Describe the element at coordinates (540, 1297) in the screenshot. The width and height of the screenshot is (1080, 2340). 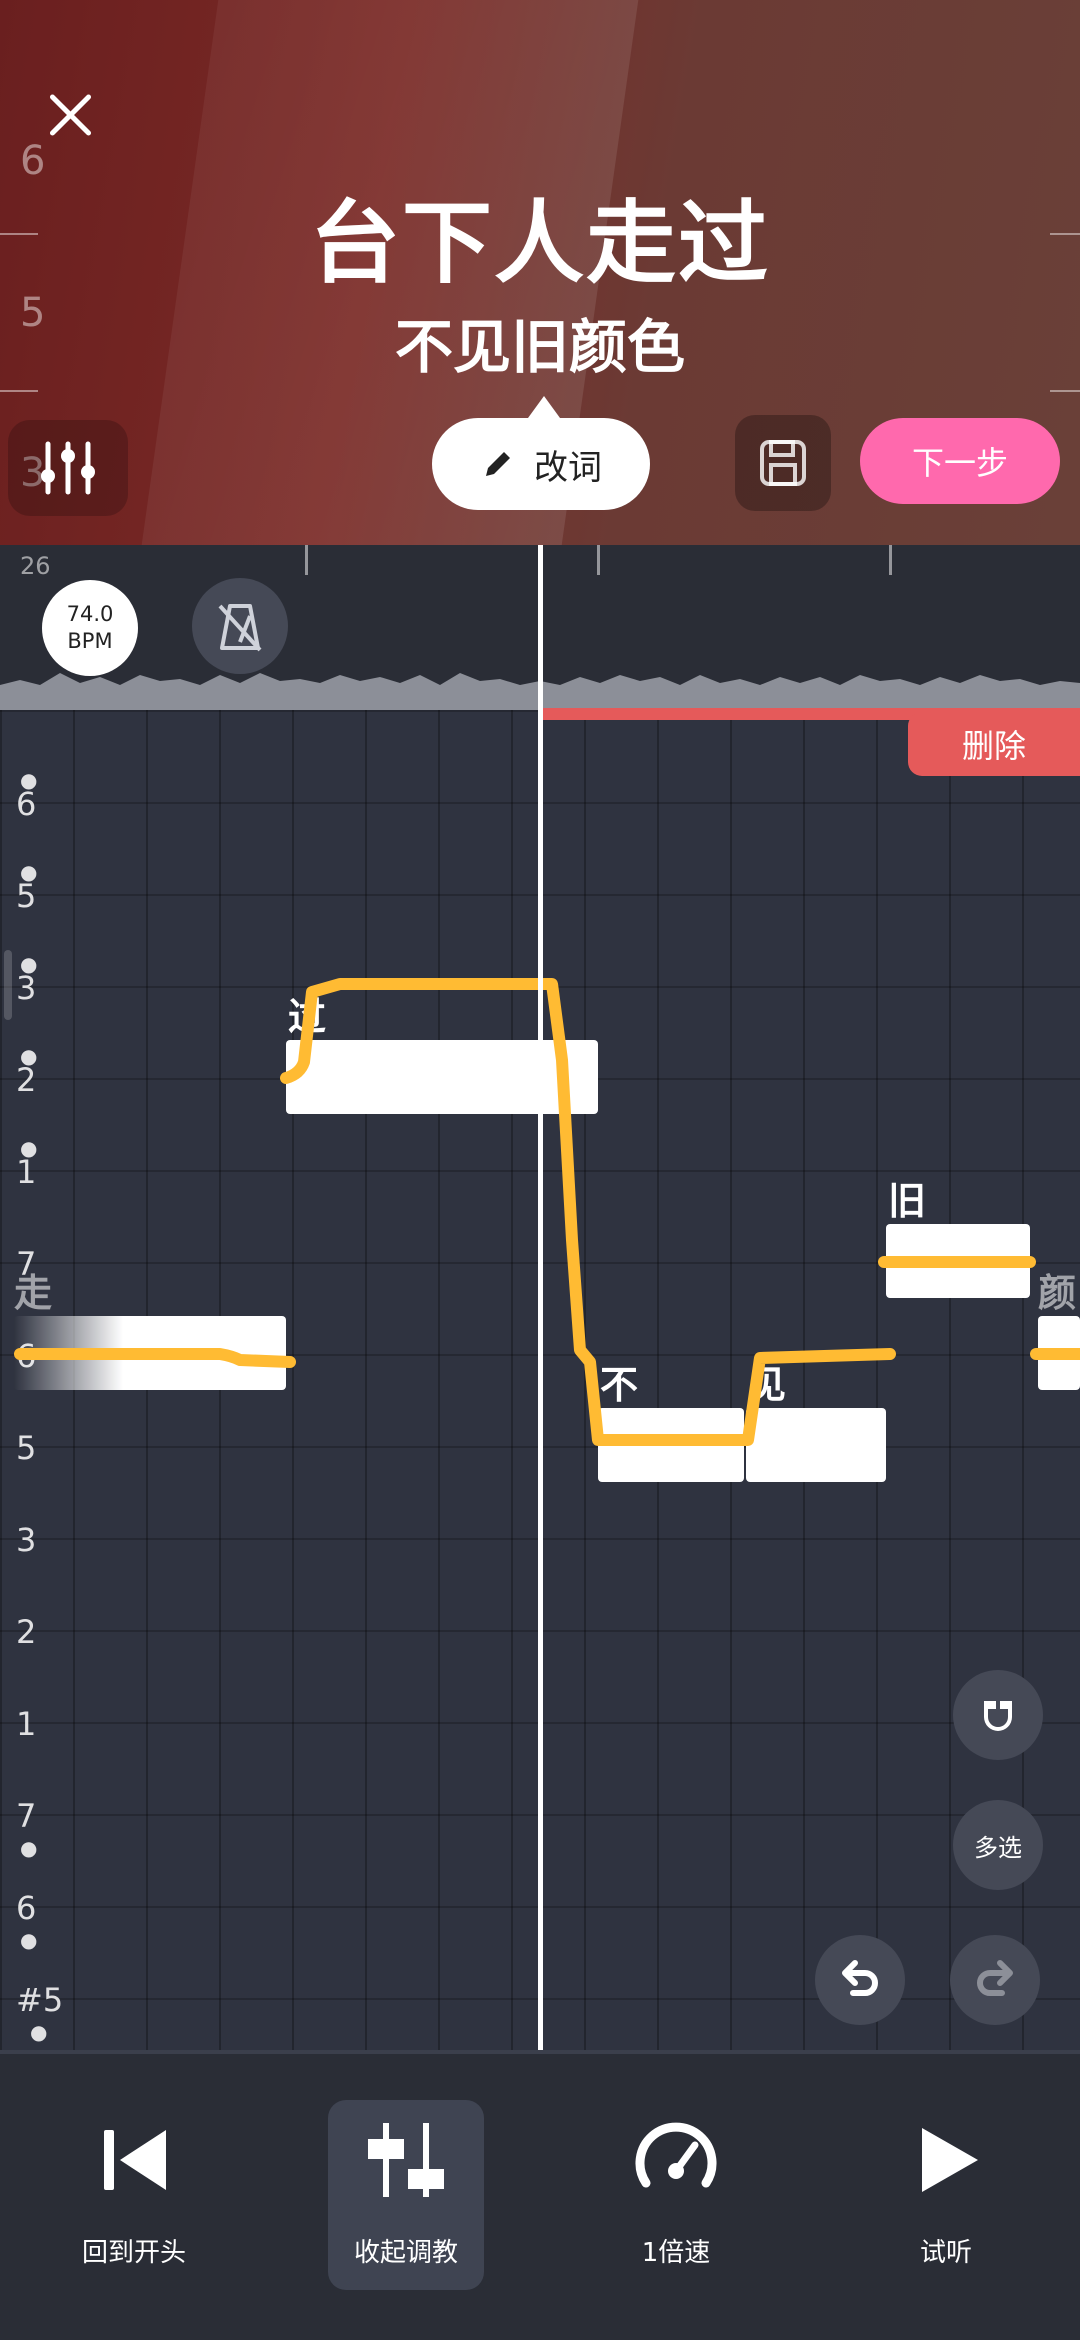
I see `playhead` at that location.